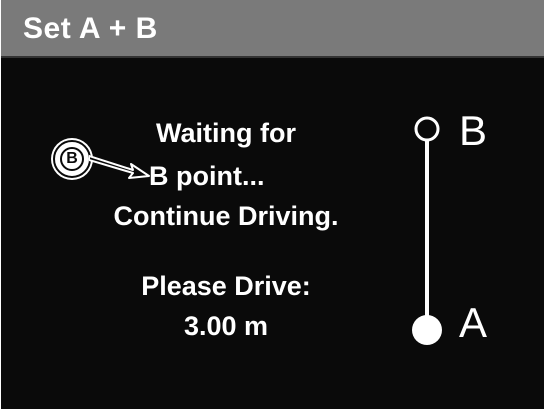 This screenshot has width=544, height=409. Describe the element at coordinates (119, 167) in the screenshot. I see `pointer-arrow-icon` at that location.